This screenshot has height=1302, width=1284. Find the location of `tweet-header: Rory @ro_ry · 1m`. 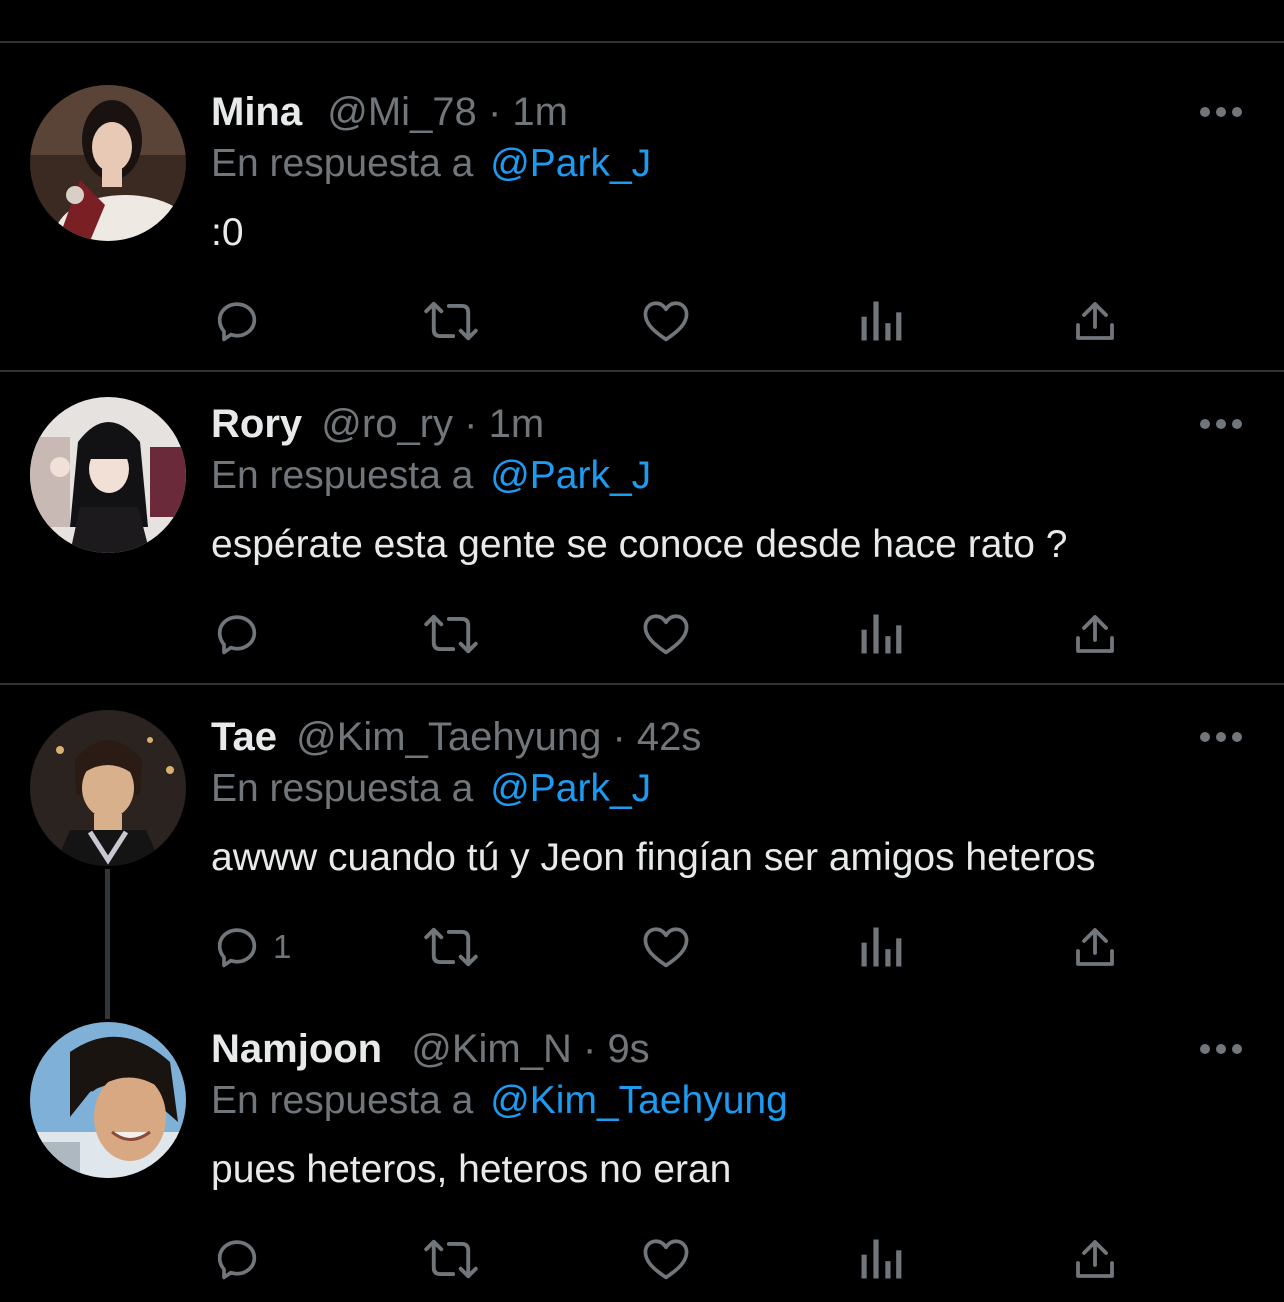

tweet-header: Rory @ro_ry · 1m is located at coordinates (377, 424).